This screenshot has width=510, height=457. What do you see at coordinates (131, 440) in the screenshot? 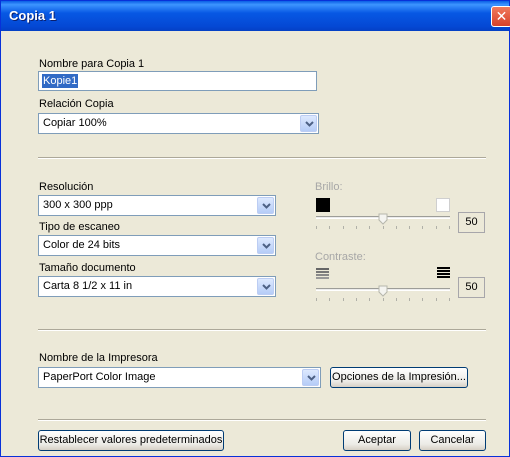
I see `reset-defaults-button: Restablecer valores predeterminados` at bounding box center [131, 440].